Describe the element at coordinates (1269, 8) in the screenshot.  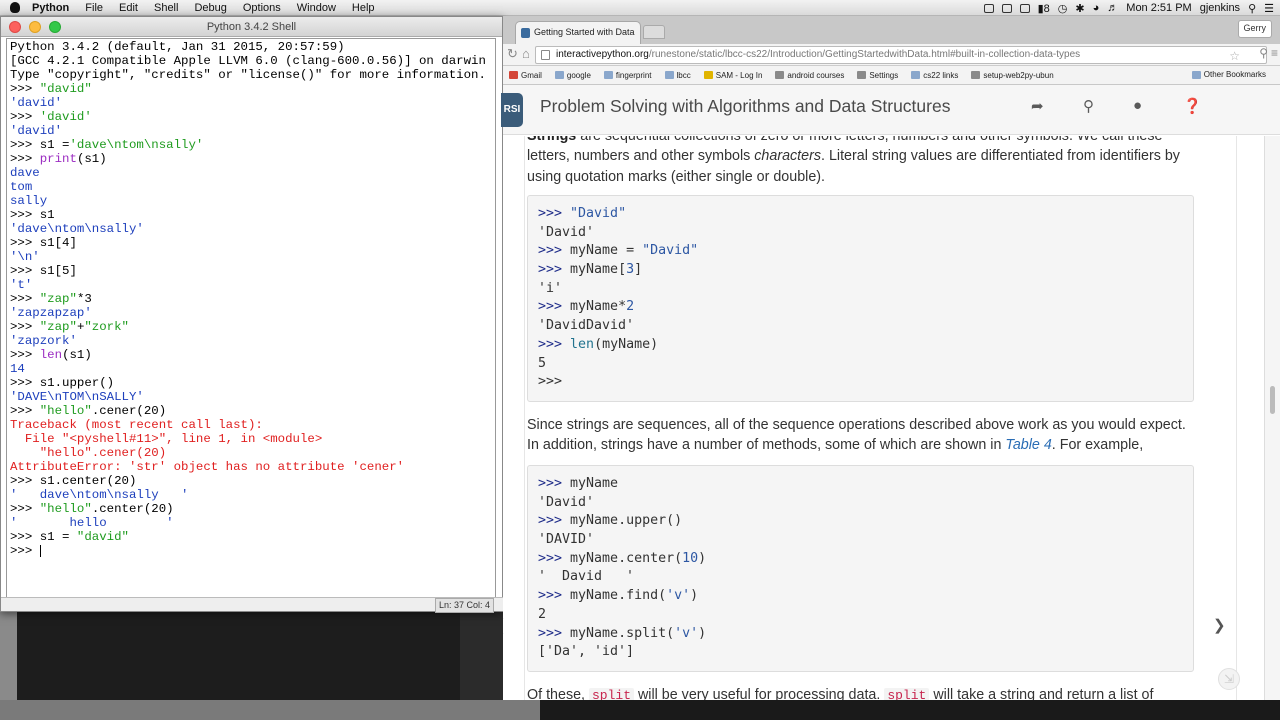
I see `notification-center-icon: ☰` at that location.